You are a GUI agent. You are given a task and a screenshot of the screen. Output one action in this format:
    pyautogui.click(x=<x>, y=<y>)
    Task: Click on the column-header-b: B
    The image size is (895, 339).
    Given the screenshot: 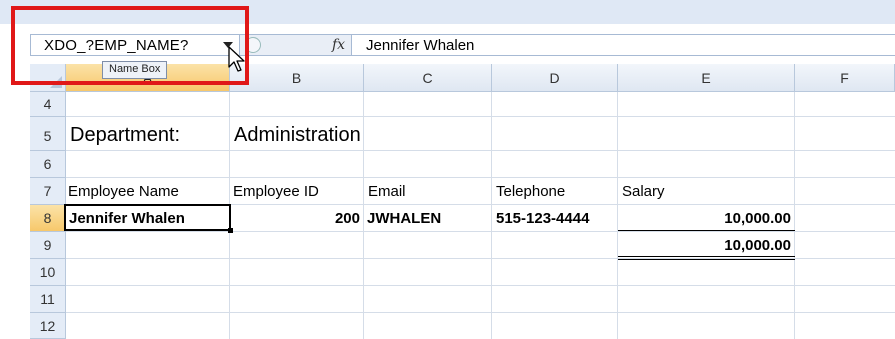 What is the action you would take?
    pyautogui.click(x=297, y=78)
    